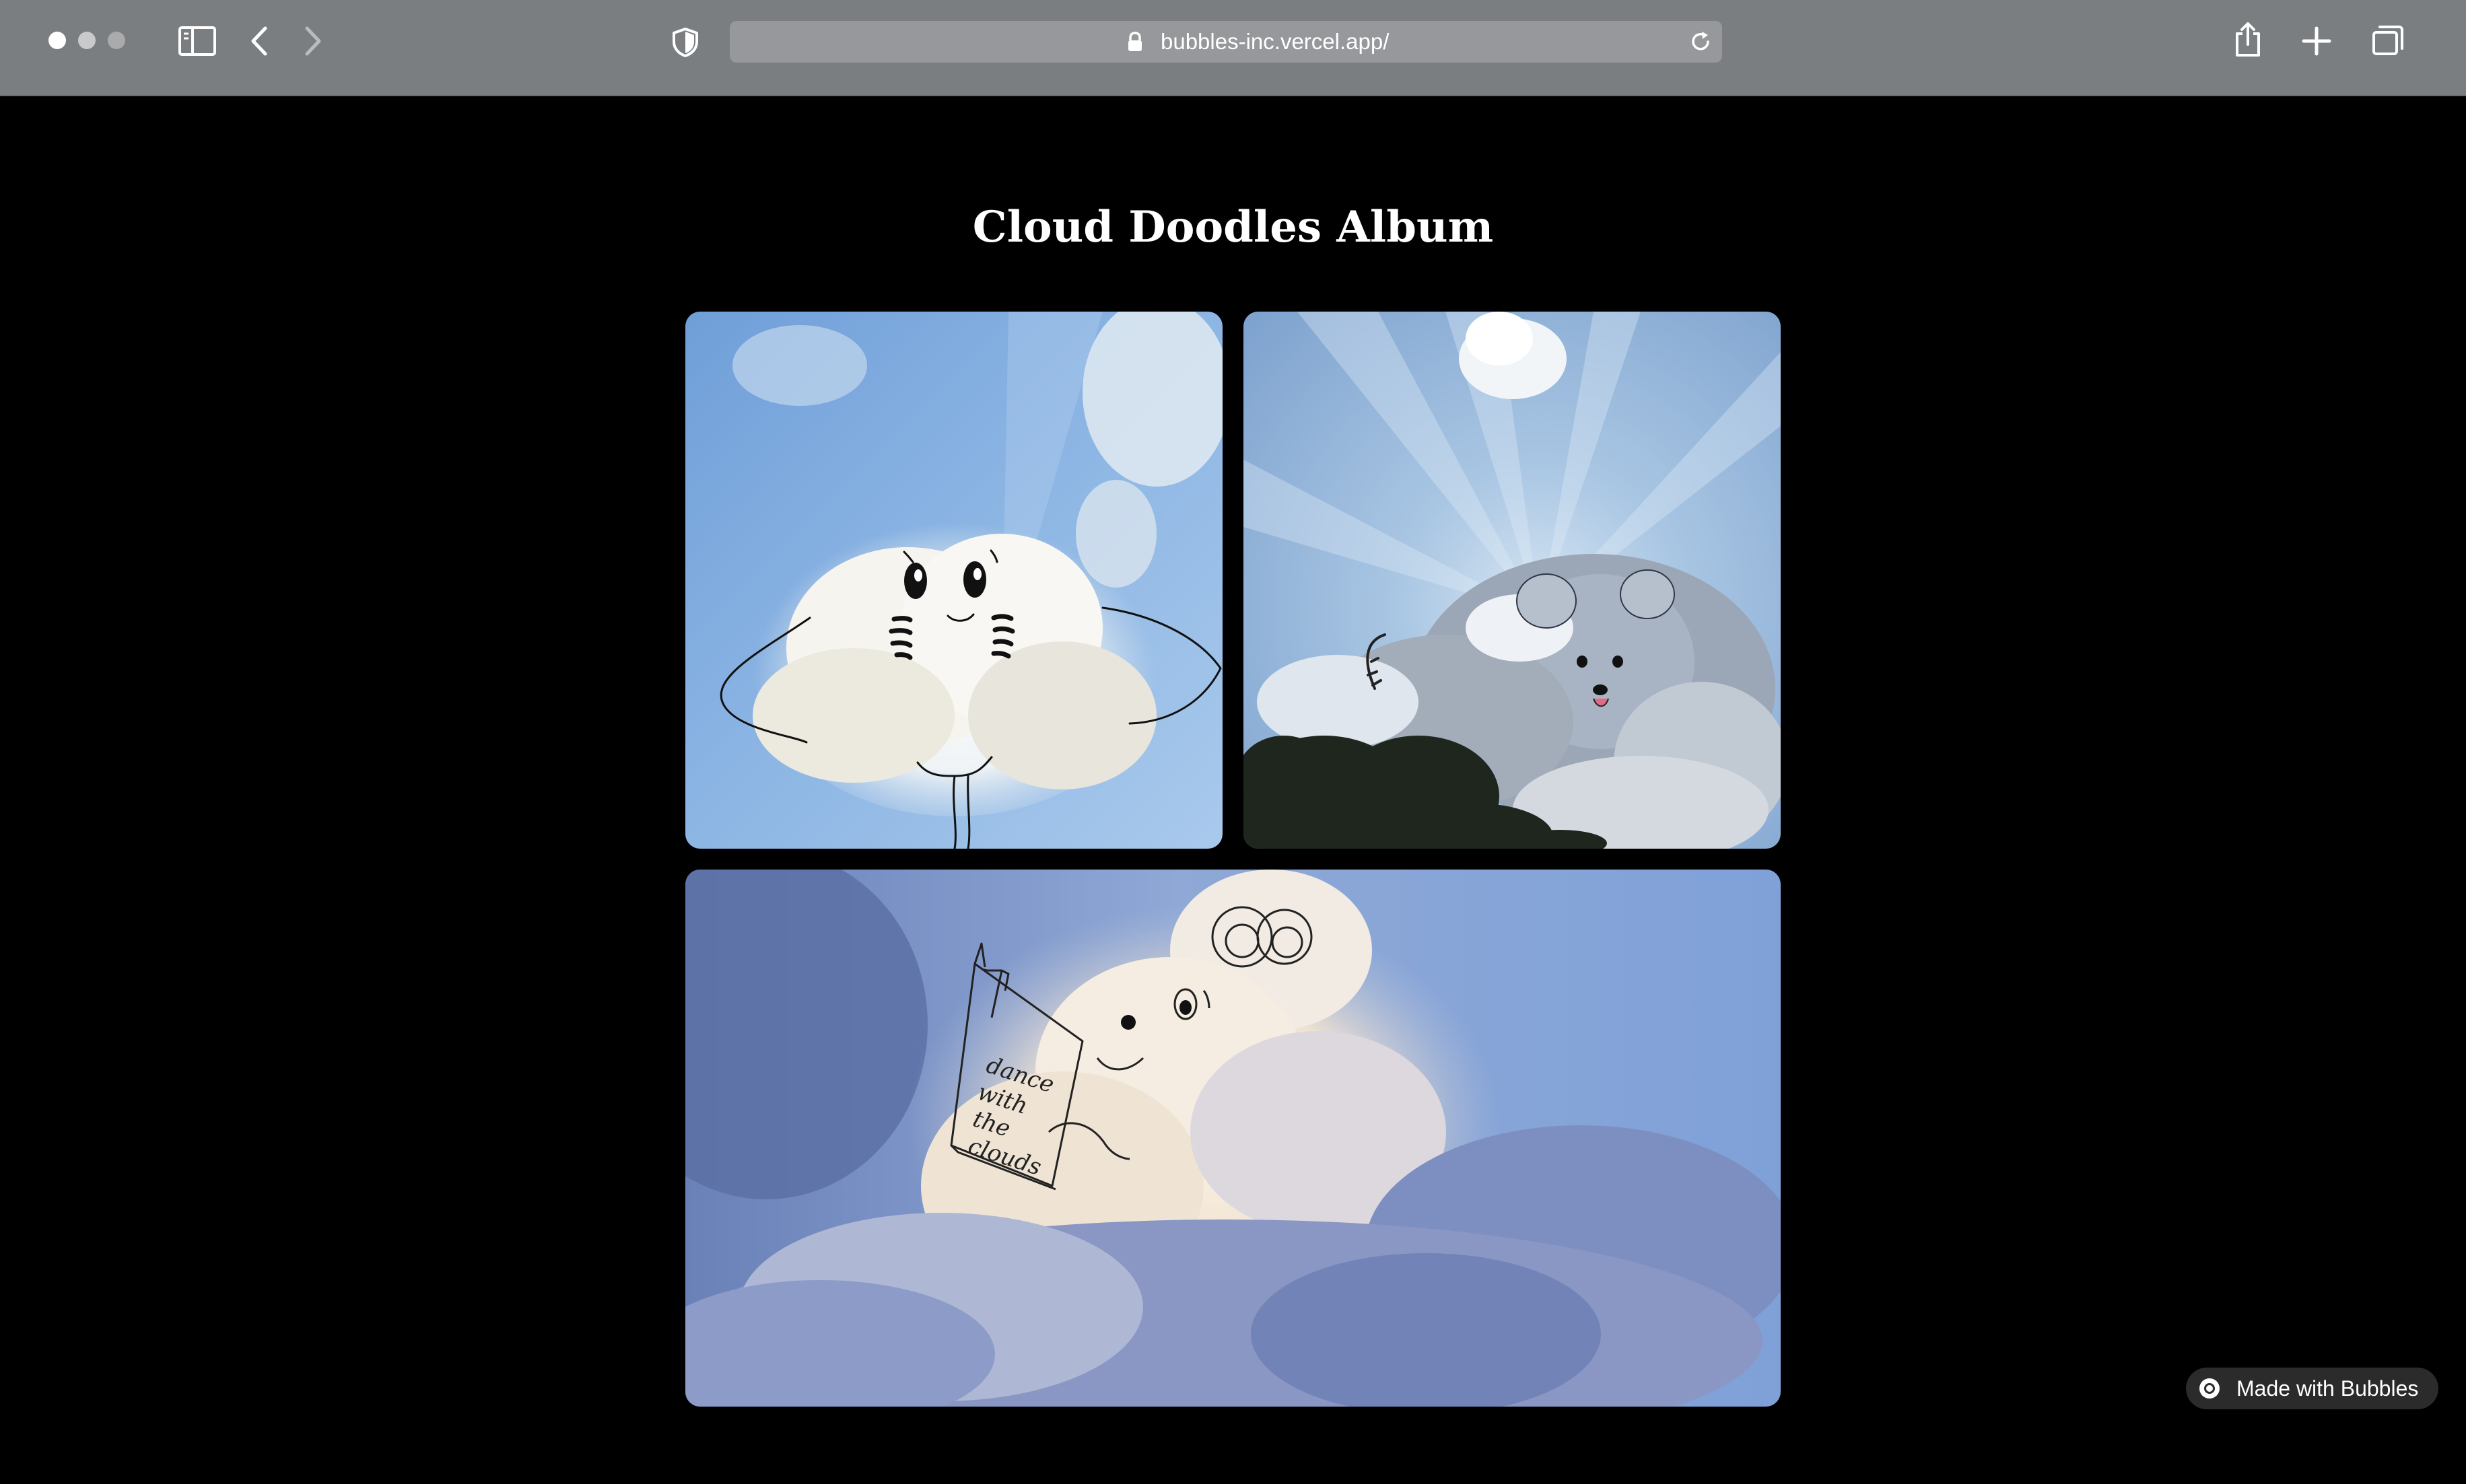 The image size is (2466, 1484). Describe the element at coordinates (1275, 42) in the screenshot. I see `url-text: bubbles-inc.vercel.app/` at that location.